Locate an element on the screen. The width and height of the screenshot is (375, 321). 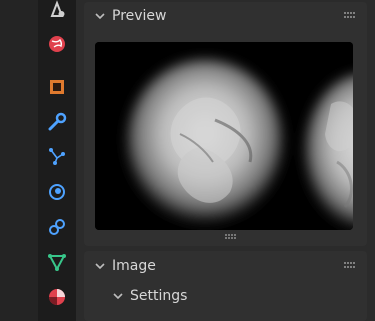
tab-object is located at coordinates (57, 87).